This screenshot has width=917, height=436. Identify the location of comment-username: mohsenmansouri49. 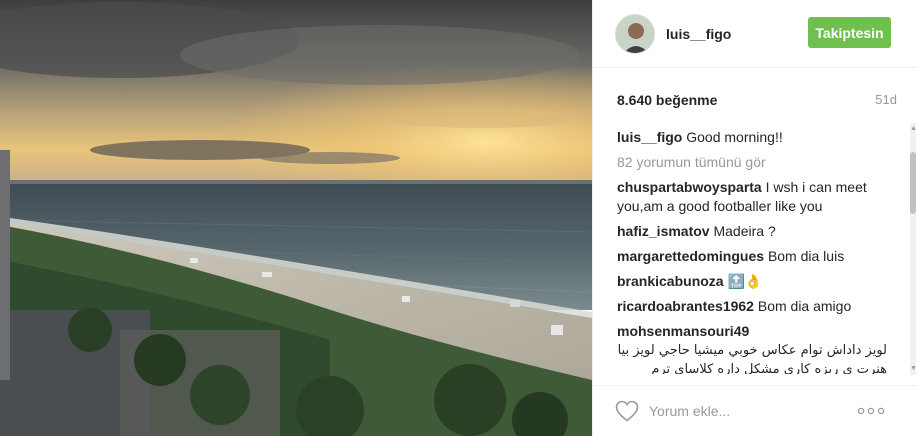
(683, 331).